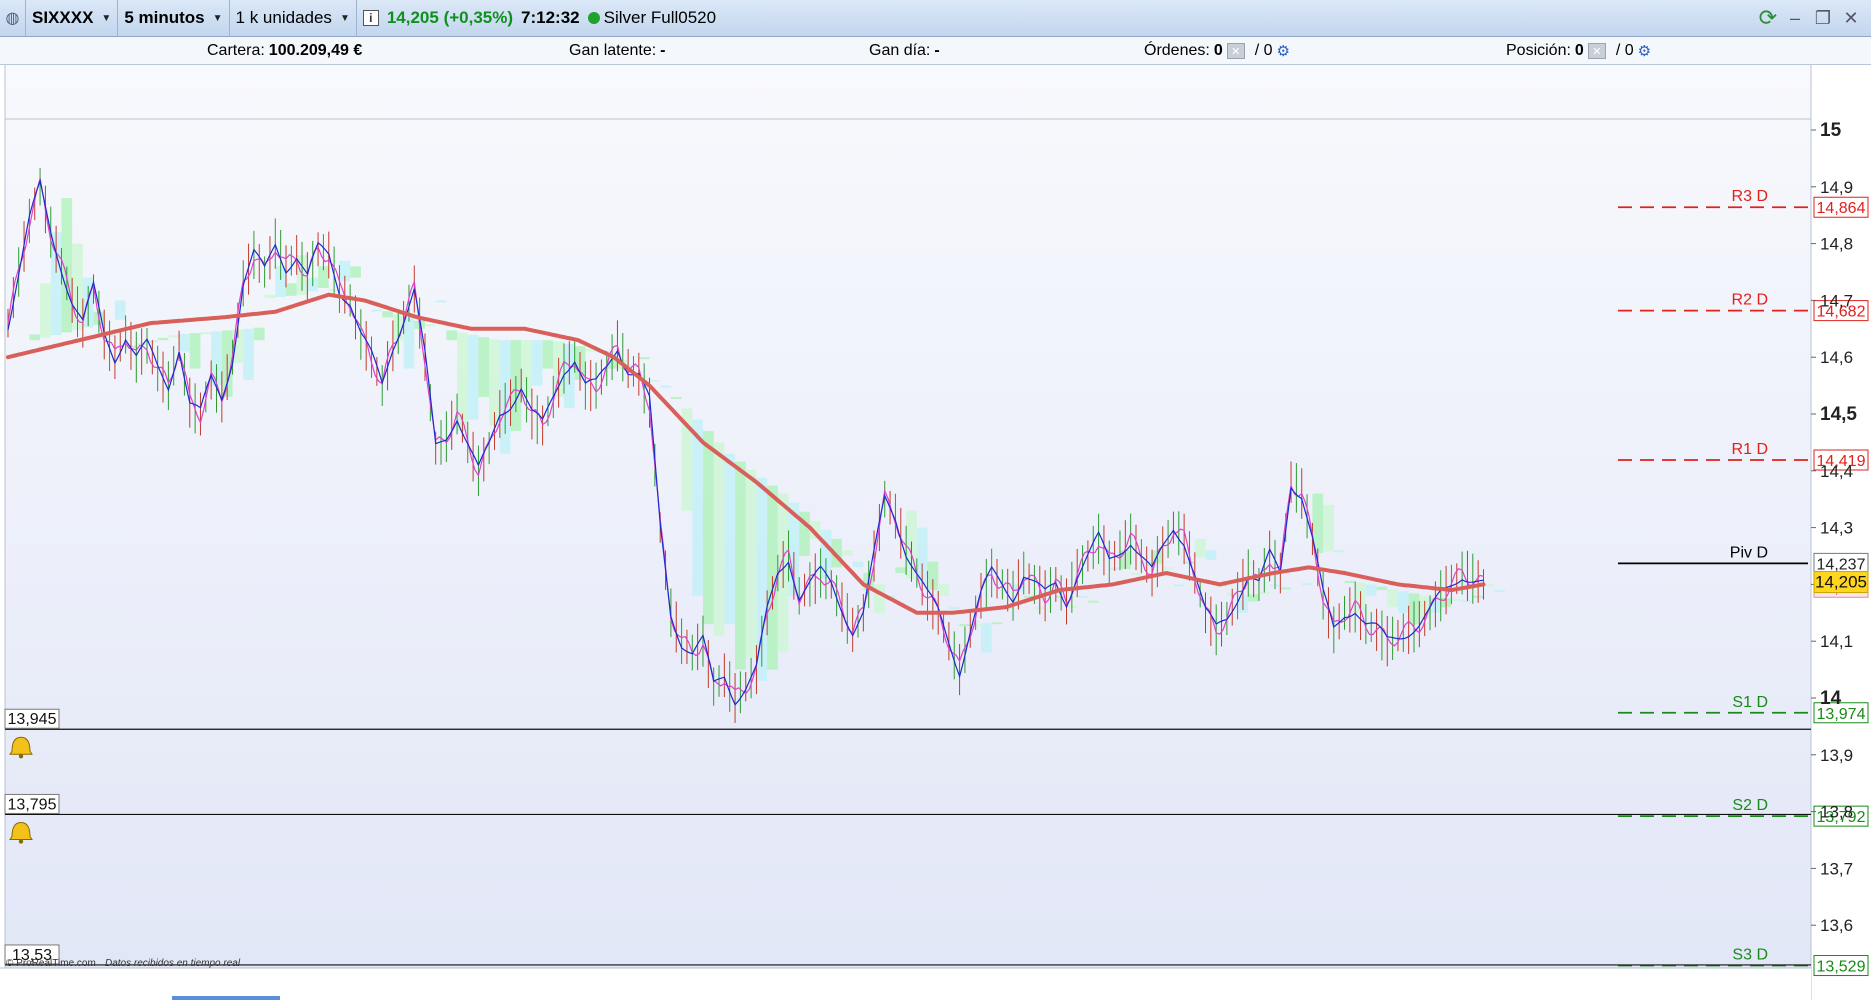 The image size is (1871, 1000). Describe the element at coordinates (1851, 18) in the screenshot. I see `close-button: ✕` at that location.